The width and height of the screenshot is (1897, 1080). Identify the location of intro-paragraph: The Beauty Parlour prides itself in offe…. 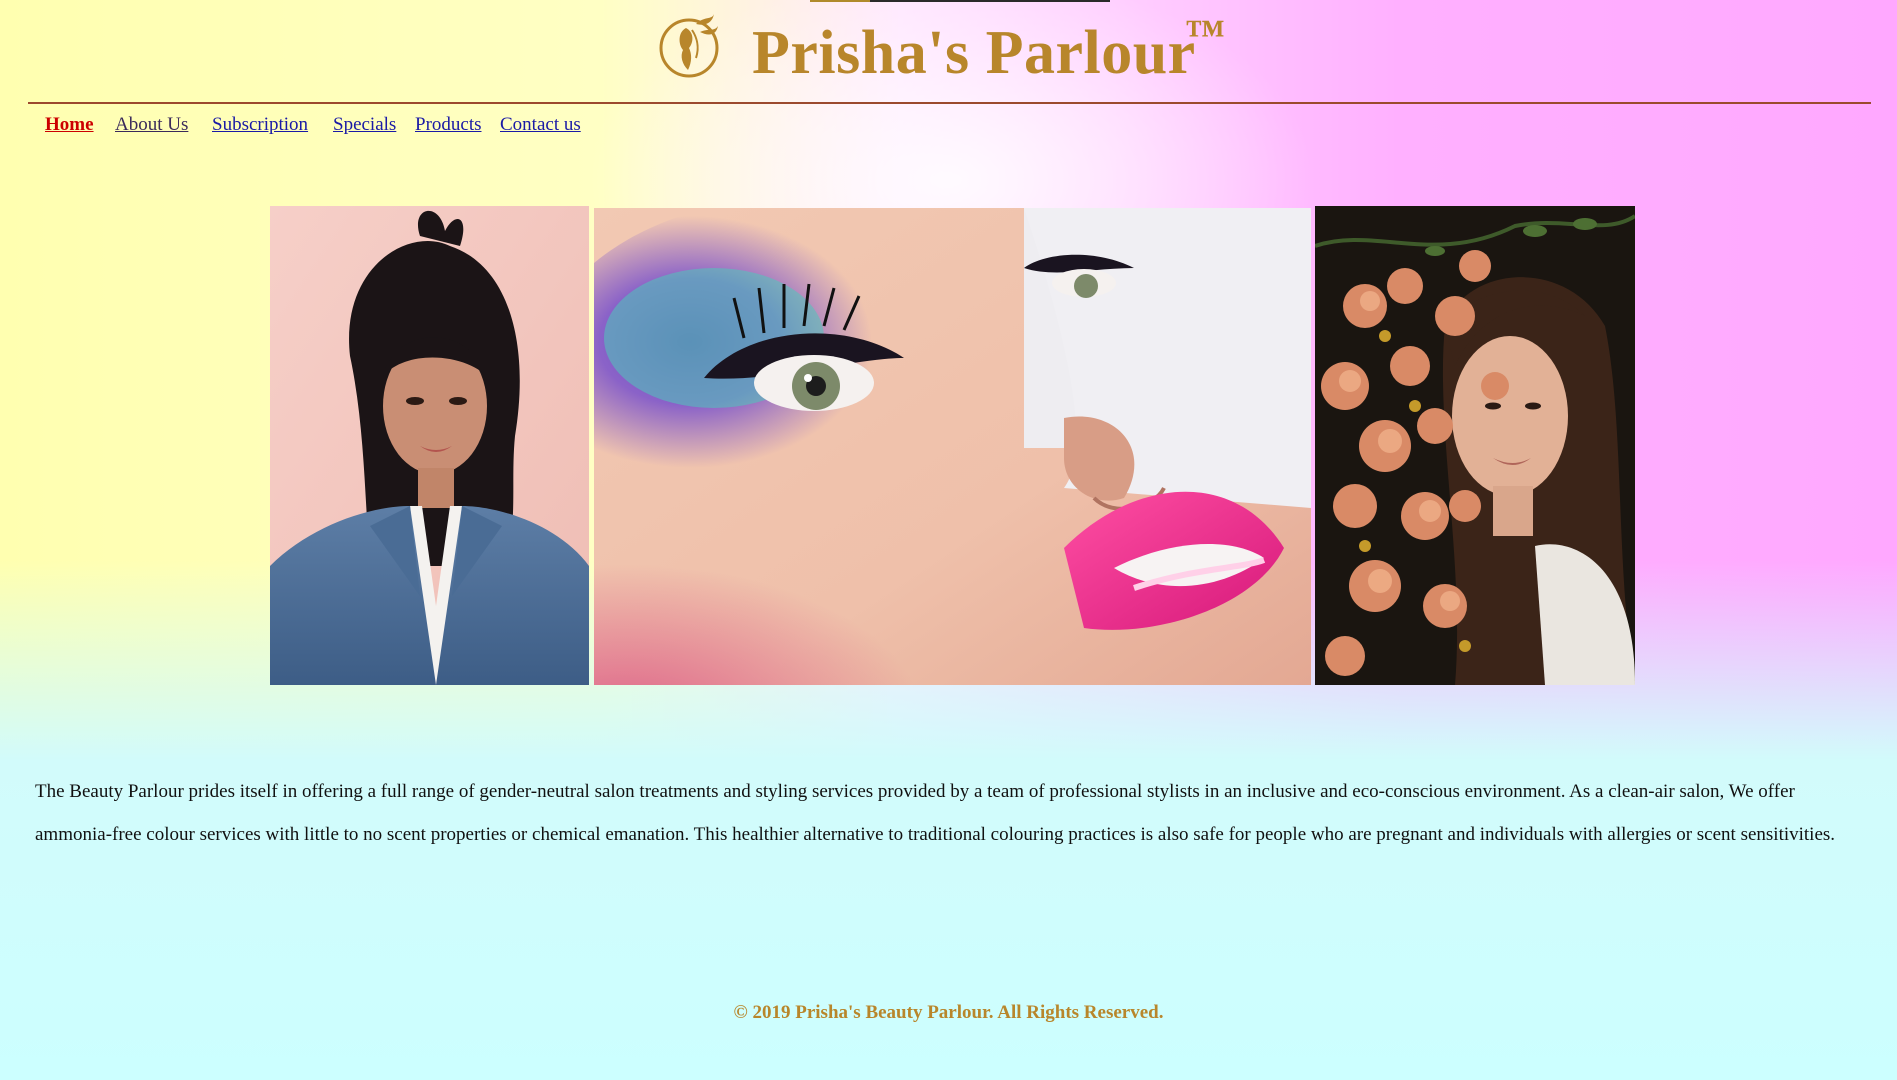
(935, 813).